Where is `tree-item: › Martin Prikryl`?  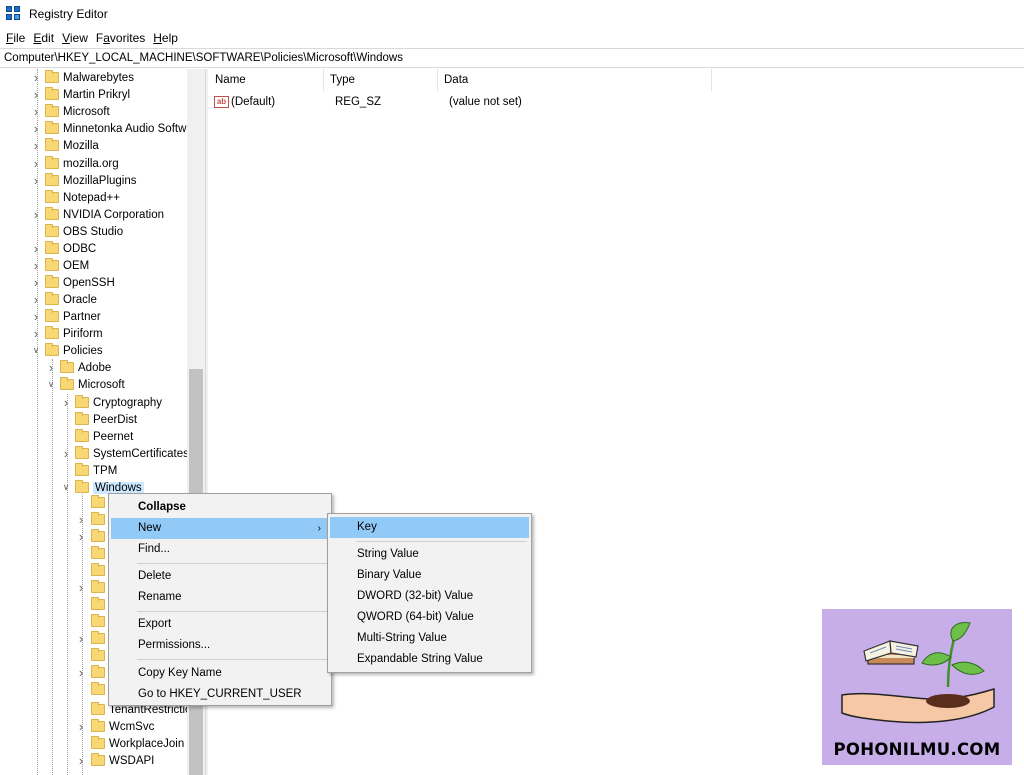 tree-item: › Martin Prikryl is located at coordinates (80, 94).